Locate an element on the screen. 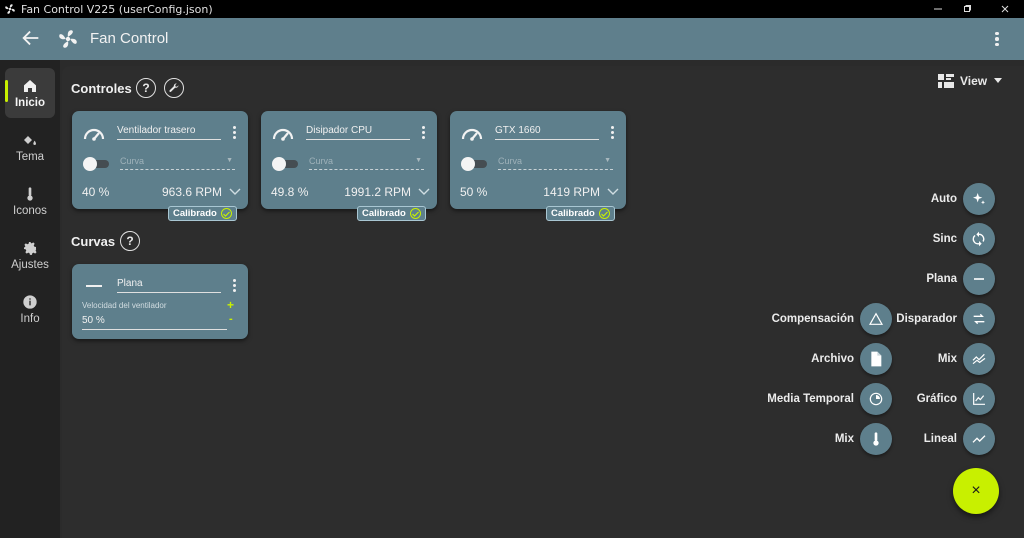 This screenshot has height=538, width=1024. fan-rpm: 1419 RPM is located at coordinates (571, 192).